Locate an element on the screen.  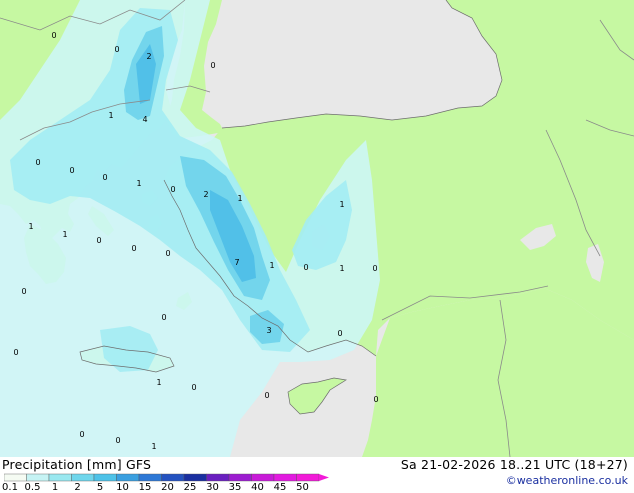
color-scale-tick-label: 15 is located at coordinates (145, 487).